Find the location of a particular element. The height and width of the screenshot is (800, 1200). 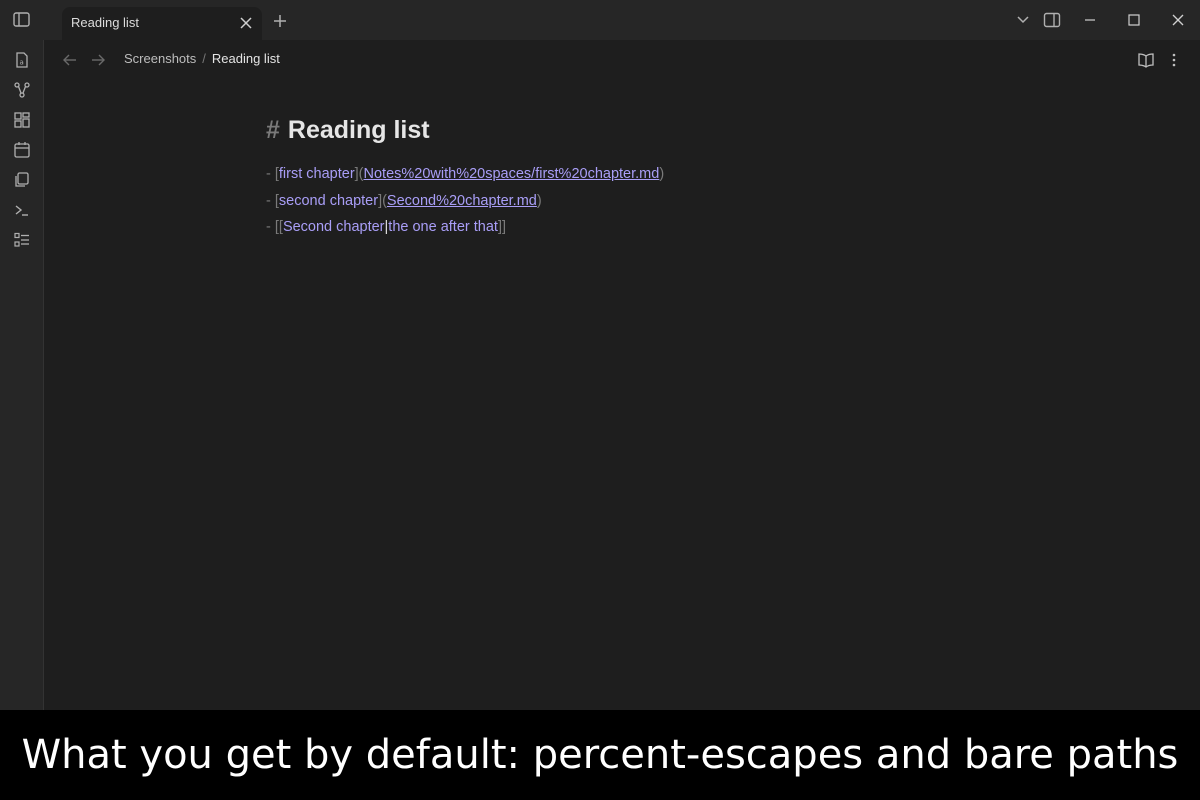

terminal-icon is located at coordinates (22, 210).